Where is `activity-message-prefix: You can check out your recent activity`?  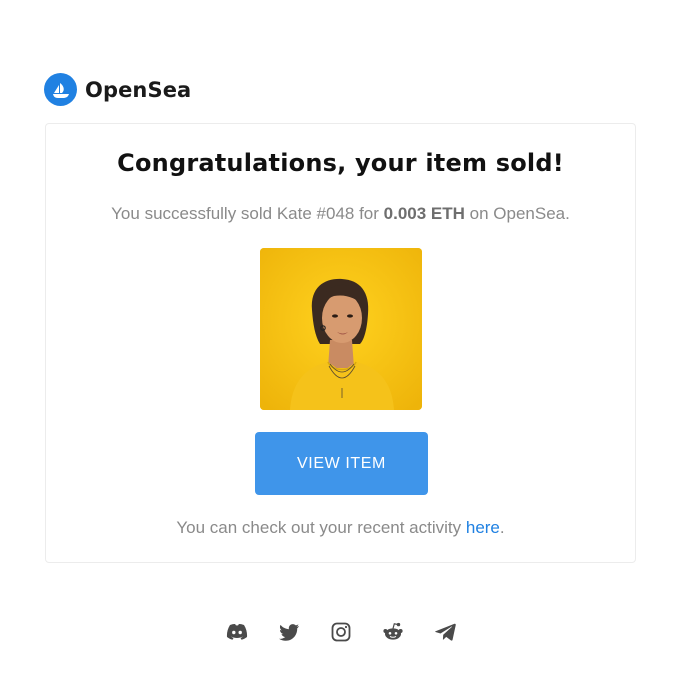
activity-message-prefix: You can check out your recent activity is located at coordinates (321, 527).